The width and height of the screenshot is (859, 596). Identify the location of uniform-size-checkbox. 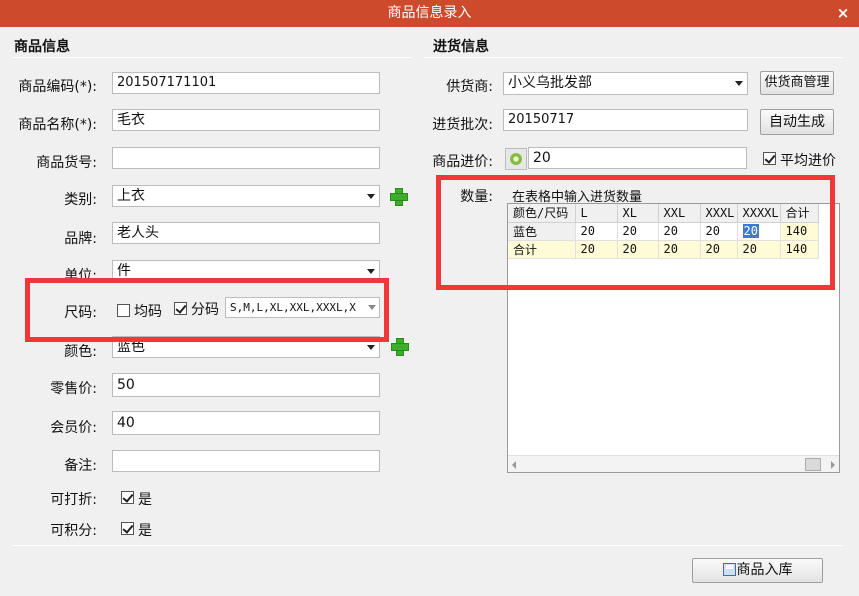
(123, 310).